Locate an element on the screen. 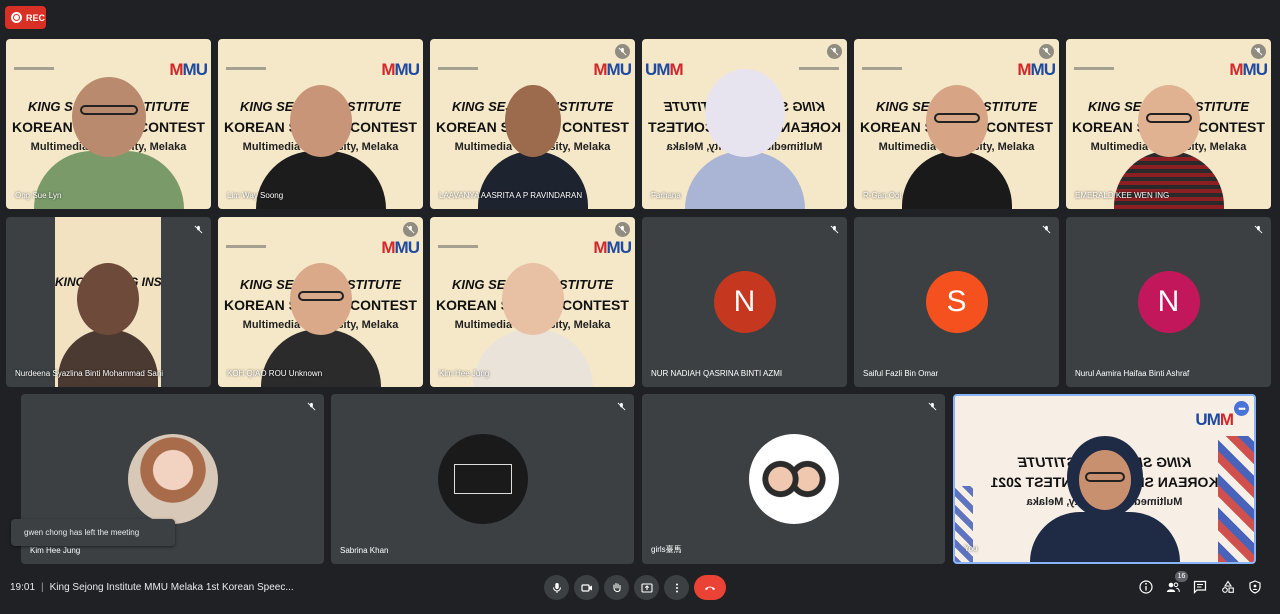  camera-icon is located at coordinates (586, 587).